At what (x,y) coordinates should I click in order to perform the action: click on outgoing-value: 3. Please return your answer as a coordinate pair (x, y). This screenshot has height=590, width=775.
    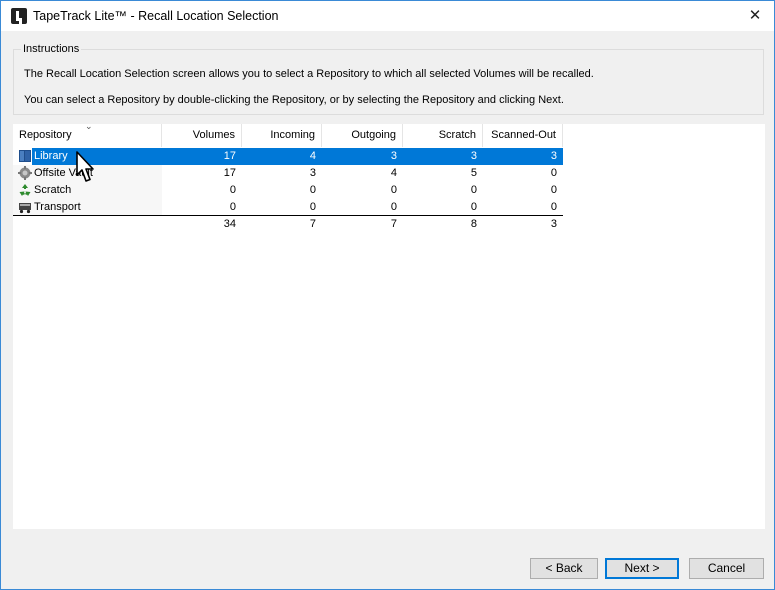
    Looking at the image, I should click on (393, 156).